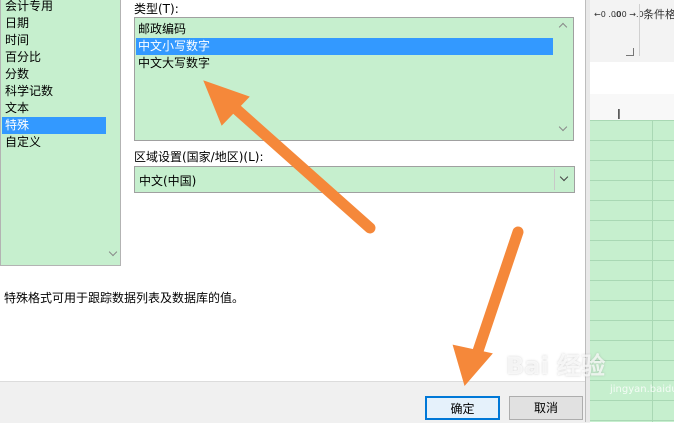 The width and height of the screenshot is (674, 423). I want to click on column-header, so click(632, 107).